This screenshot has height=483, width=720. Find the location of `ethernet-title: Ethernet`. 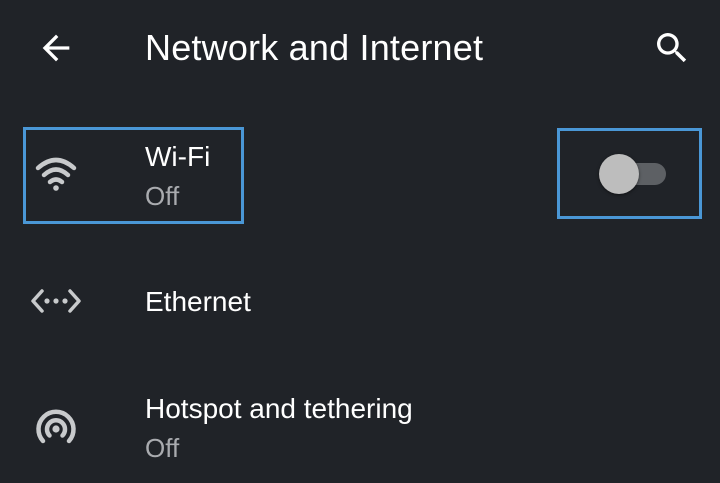

ethernet-title: Ethernet is located at coordinates (198, 301).